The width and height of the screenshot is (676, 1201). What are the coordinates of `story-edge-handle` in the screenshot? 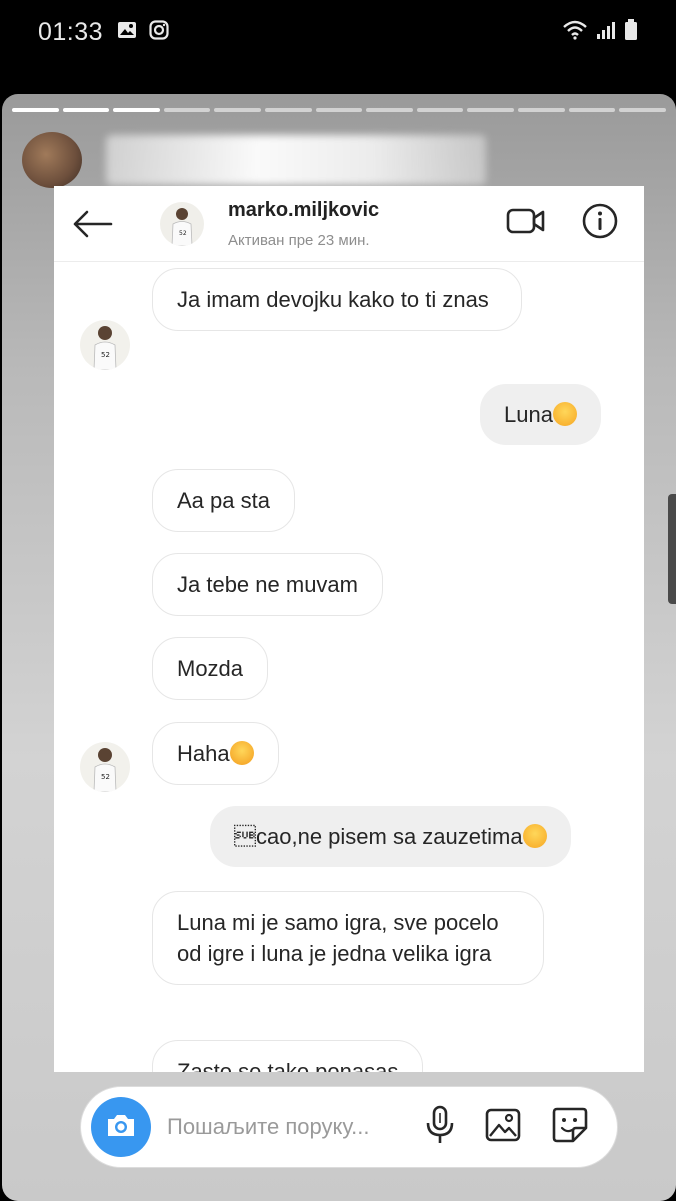 It's located at (672, 549).